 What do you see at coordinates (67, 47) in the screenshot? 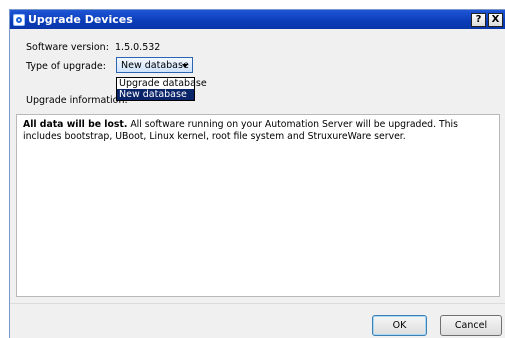
I see `software-version-label: Software version:` at bounding box center [67, 47].